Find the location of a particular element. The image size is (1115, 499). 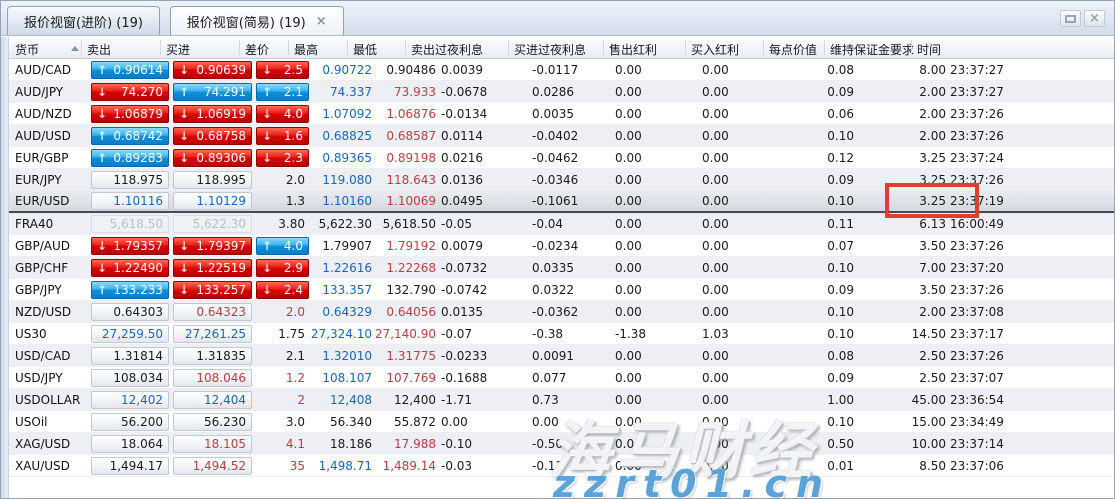

window-controls: × is located at coordinates (1082, 18).